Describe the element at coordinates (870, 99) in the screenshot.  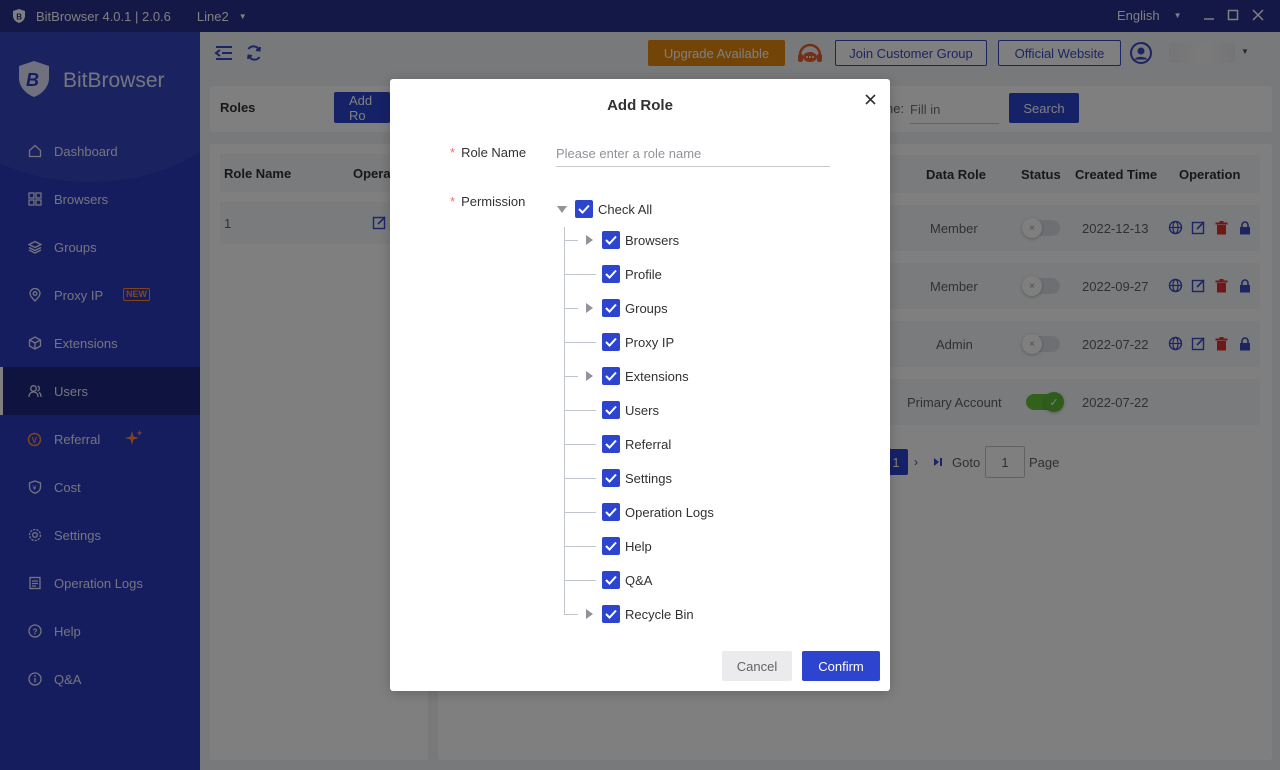
I see `close-icon` at that location.